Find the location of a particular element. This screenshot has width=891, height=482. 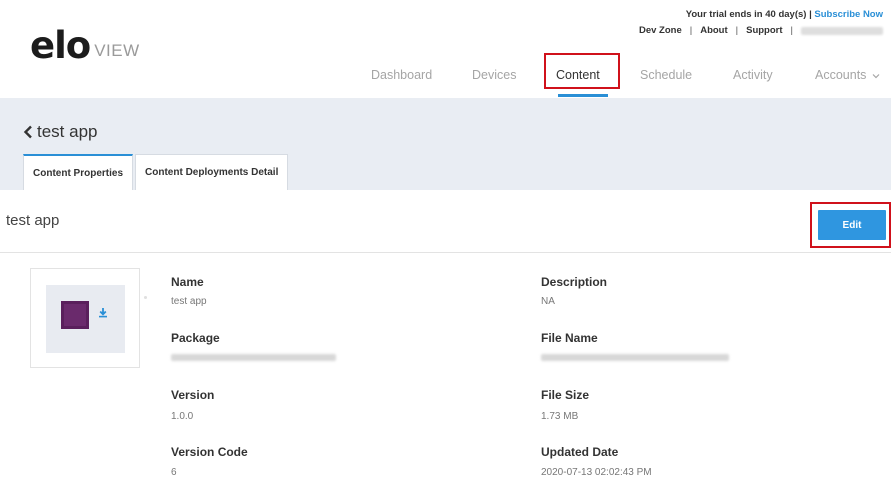

logo-sub-text: VIEW is located at coordinates (117, 50).